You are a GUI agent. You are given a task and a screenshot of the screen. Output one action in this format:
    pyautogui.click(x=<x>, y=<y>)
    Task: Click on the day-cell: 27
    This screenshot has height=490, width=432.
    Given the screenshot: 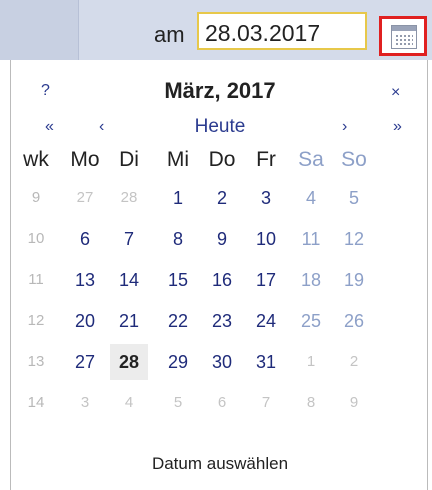 What is the action you would take?
    pyautogui.click(x=85, y=362)
    